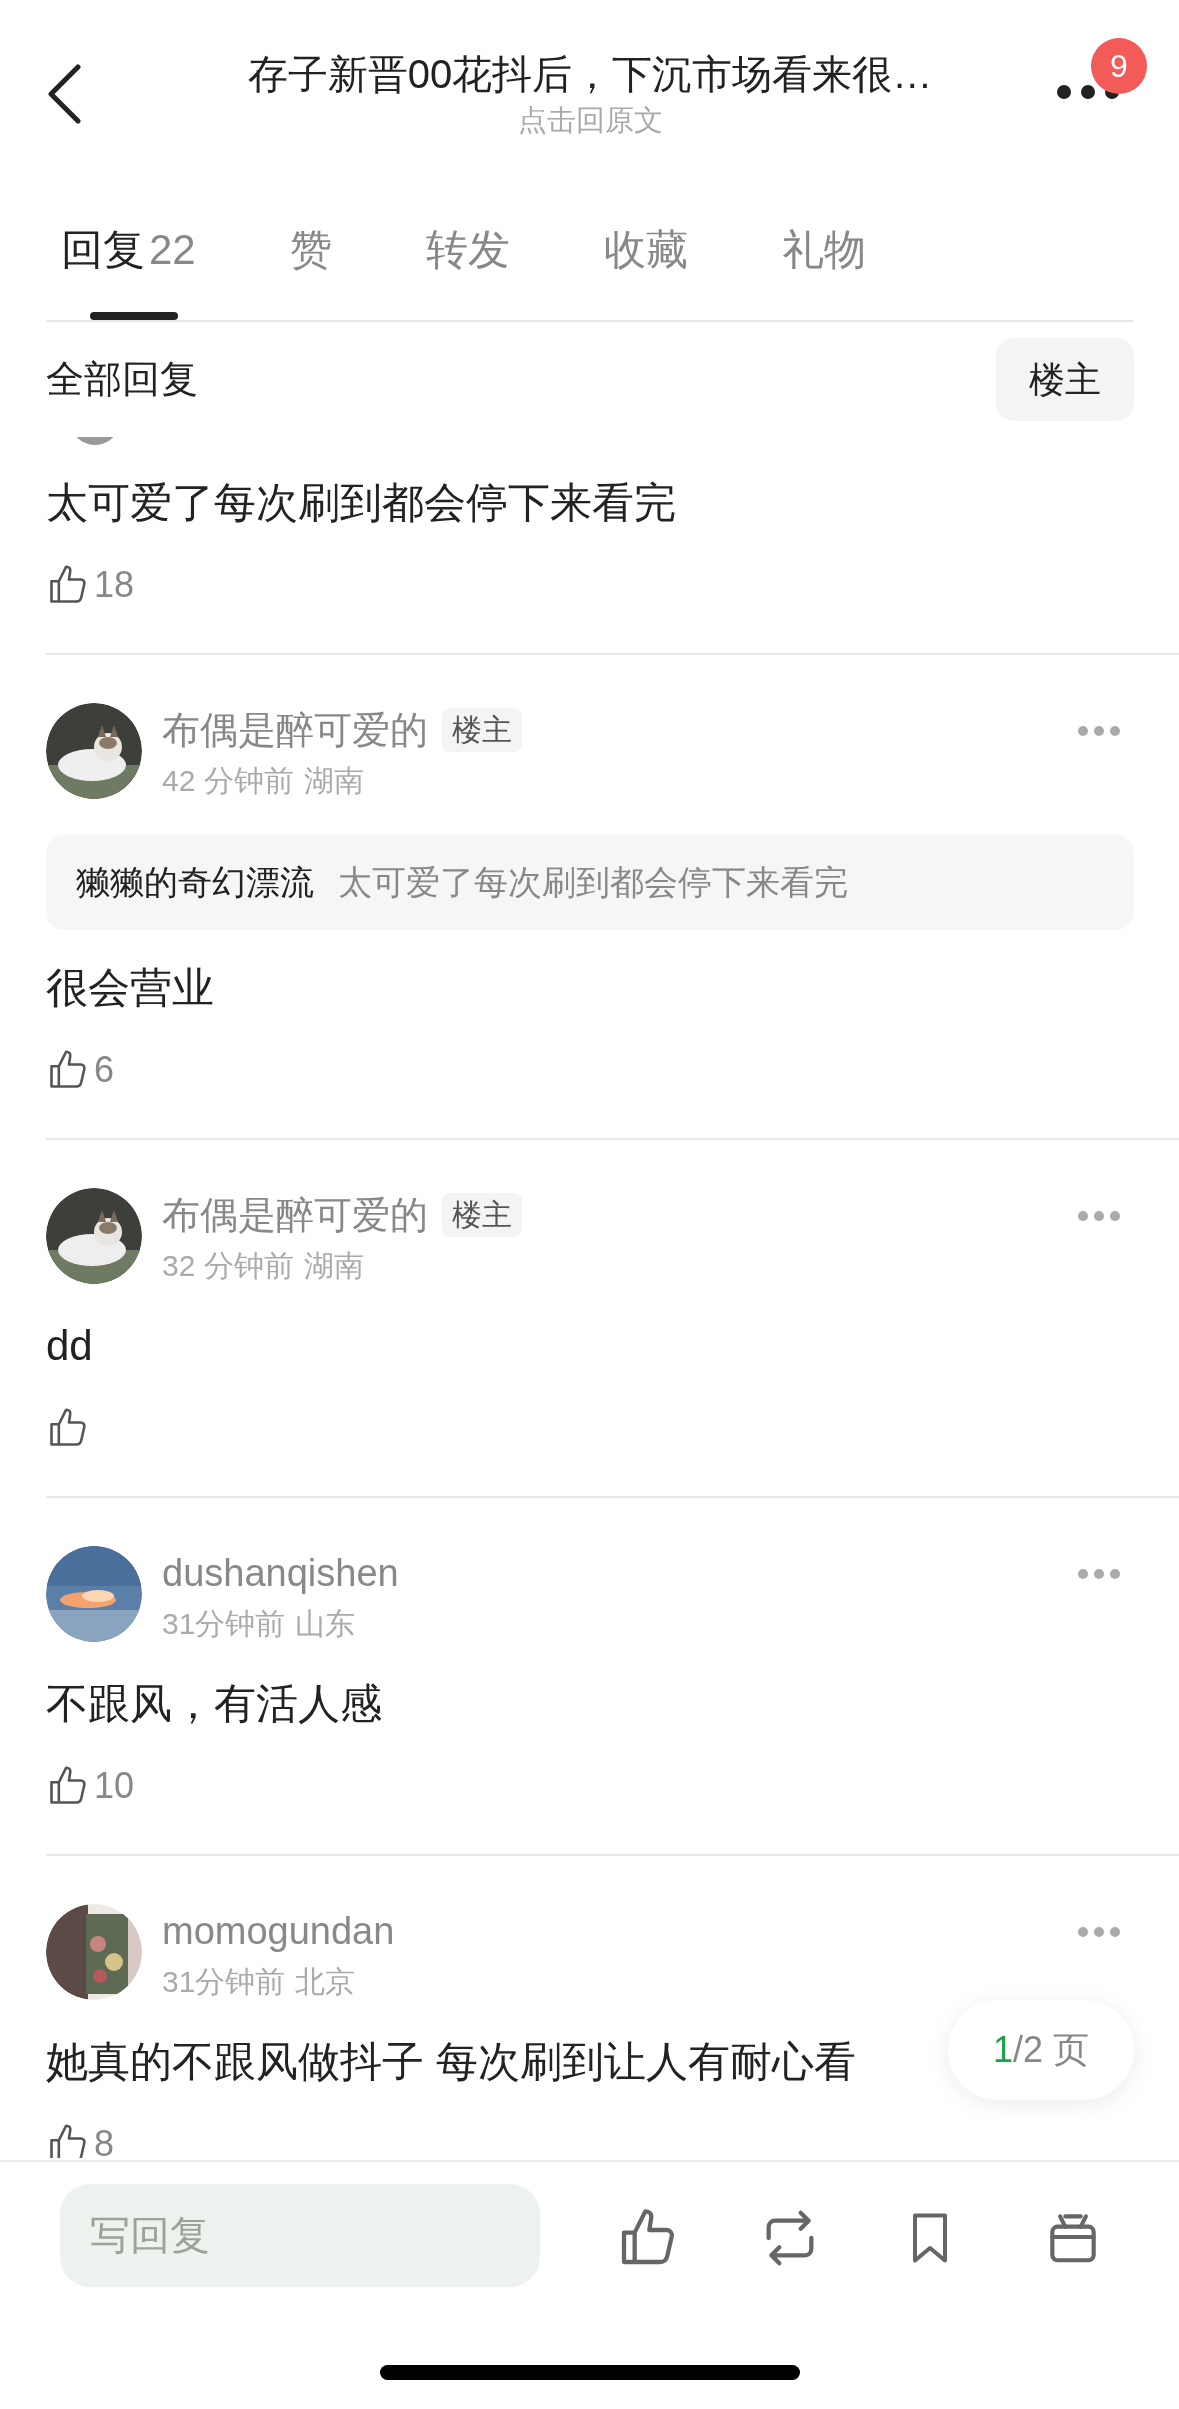 Image resolution: width=1179 pixels, height=2409 pixels. What do you see at coordinates (114, 1786) in the screenshot?
I see `like-count: 10` at bounding box center [114, 1786].